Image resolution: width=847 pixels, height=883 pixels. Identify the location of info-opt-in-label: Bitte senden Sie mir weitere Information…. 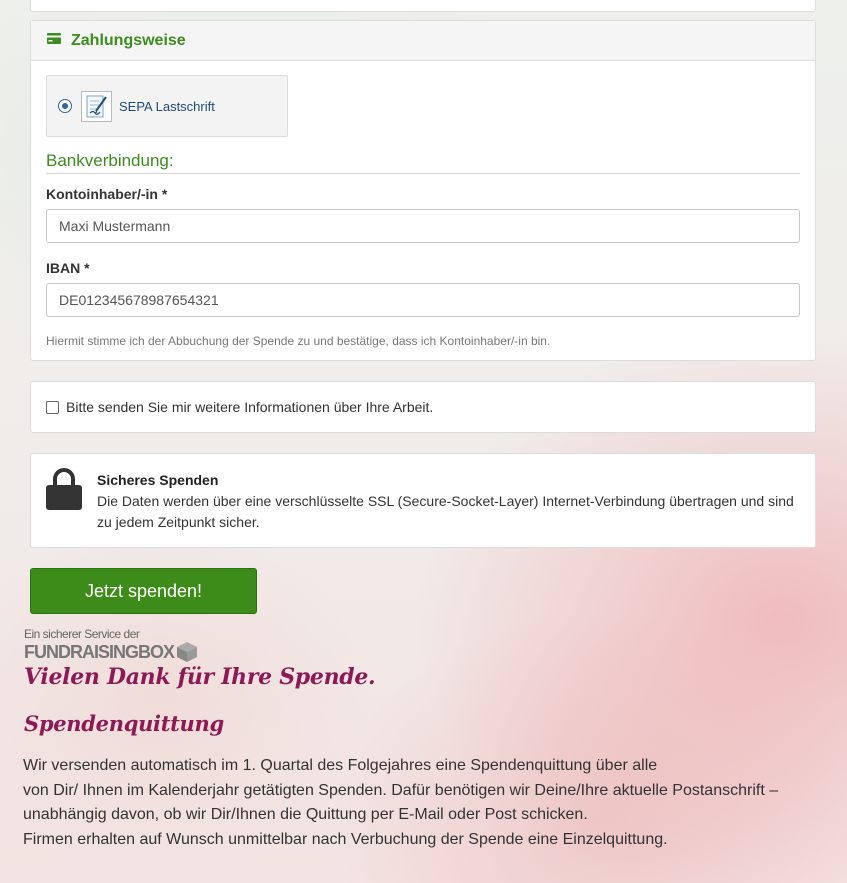
(249, 407).